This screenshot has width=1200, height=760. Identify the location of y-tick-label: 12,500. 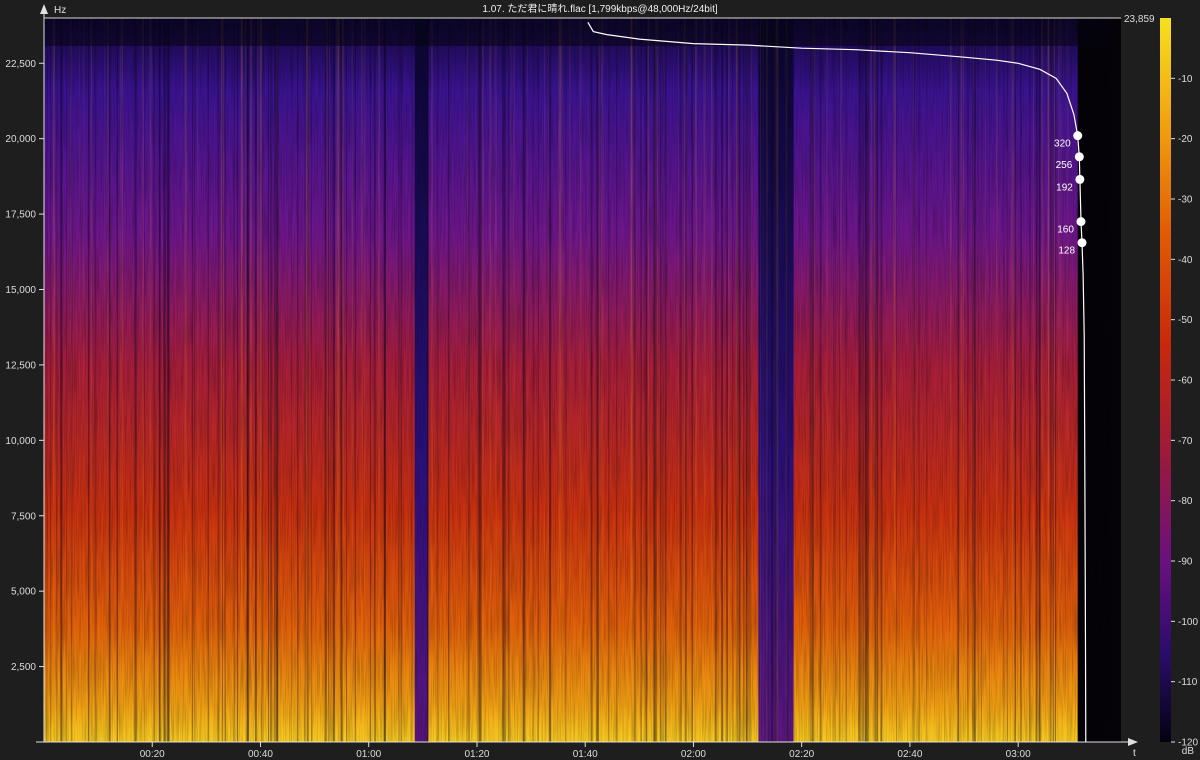
(20, 365).